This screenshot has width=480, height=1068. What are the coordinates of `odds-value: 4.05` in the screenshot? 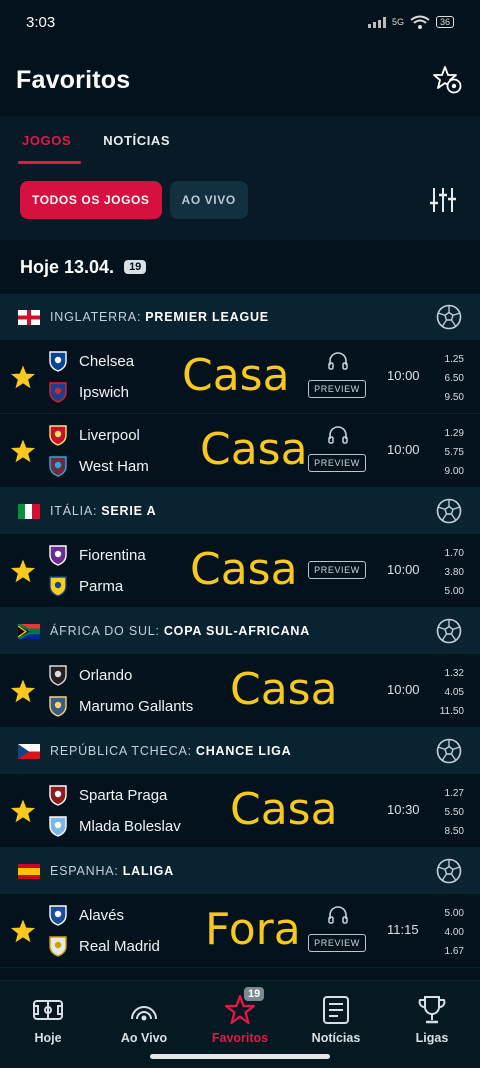 It's located at (444, 692).